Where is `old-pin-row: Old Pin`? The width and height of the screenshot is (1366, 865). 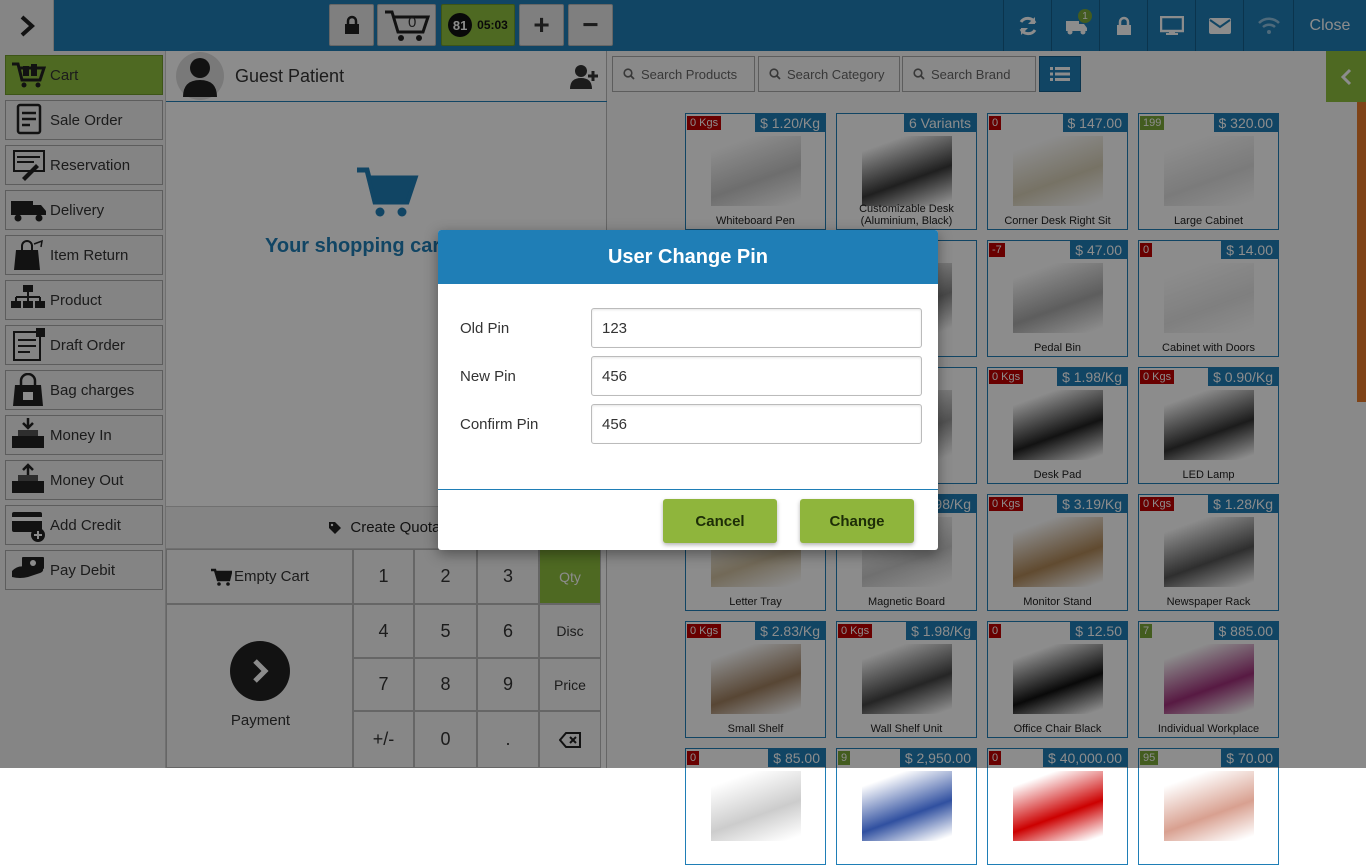
old-pin-row: Old Pin is located at coordinates (691, 328).